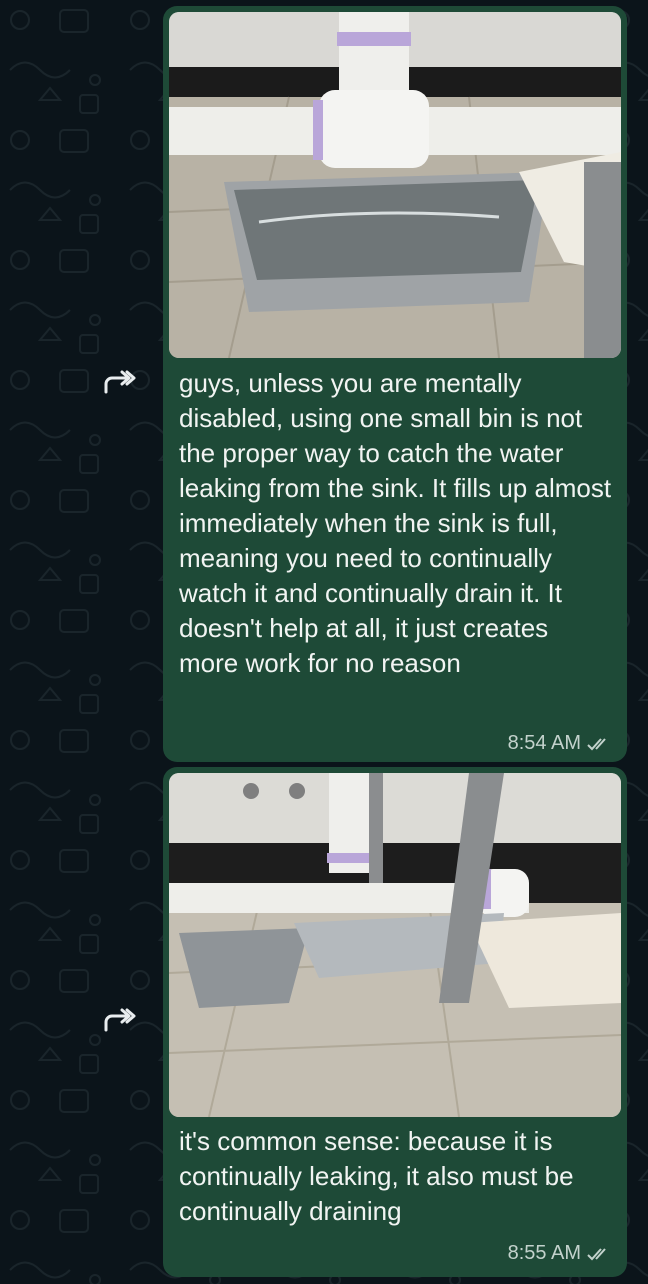 The width and height of the screenshot is (648, 1284). Describe the element at coordinates (544, 743) in the screenshot. I see `message-time: 8:54 AM` at that location.